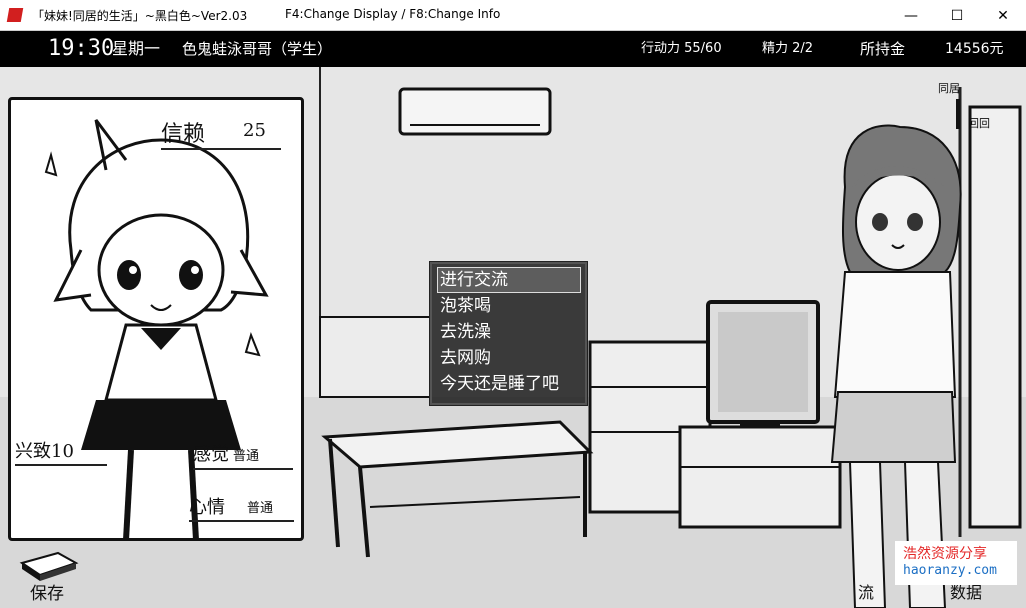 The width and height of the screenshot is (1026, 608). I want to click on talk-button: 流, so click(866, 591).